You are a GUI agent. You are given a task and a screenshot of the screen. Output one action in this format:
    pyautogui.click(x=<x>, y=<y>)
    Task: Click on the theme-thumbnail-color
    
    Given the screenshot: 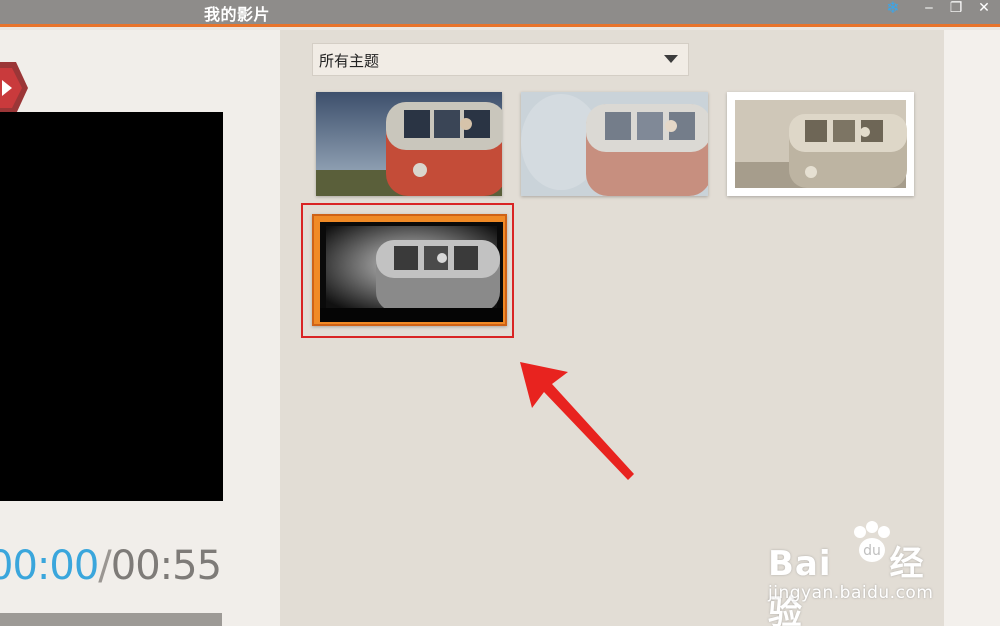 What is the action you would take?
    pyautogui.click(x=409, y=144)
    